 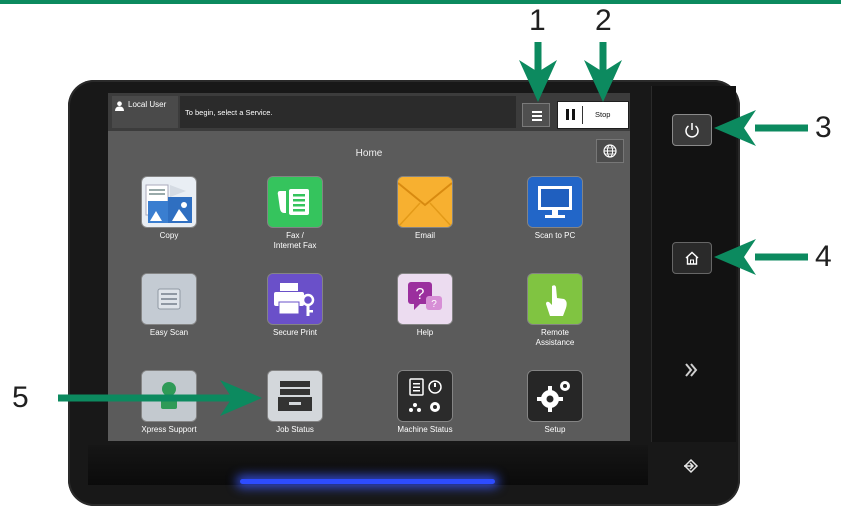 What do you see at coordinates (295, 429) in the screenshot?
I see `tile-label: Job Status` at bounding box center [295, 429].